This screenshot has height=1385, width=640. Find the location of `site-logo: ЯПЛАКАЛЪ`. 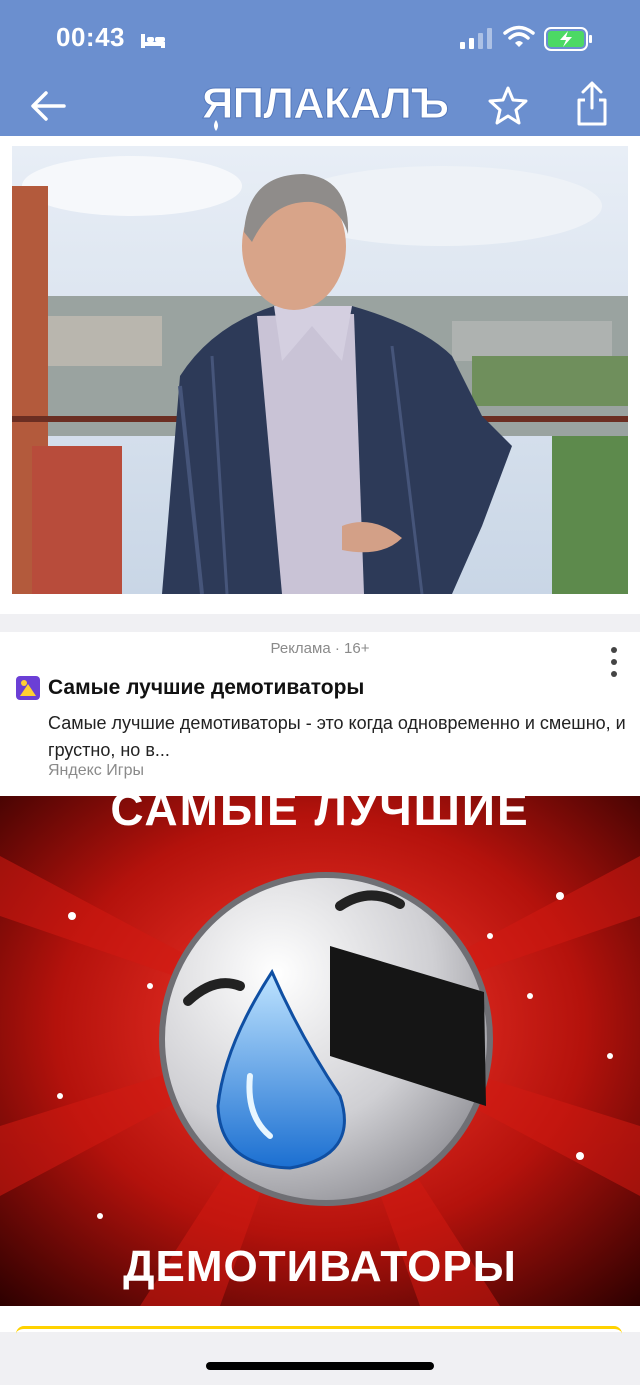

site-logo: ЯПЛАКАЛЪ is located at coordinates (325, 105).